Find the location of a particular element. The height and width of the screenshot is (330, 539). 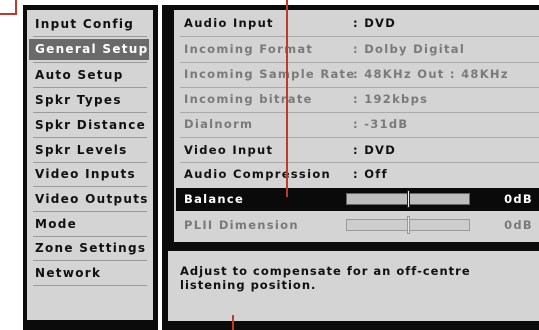

plii-dimension-slider is located at coordinates (408, 225).